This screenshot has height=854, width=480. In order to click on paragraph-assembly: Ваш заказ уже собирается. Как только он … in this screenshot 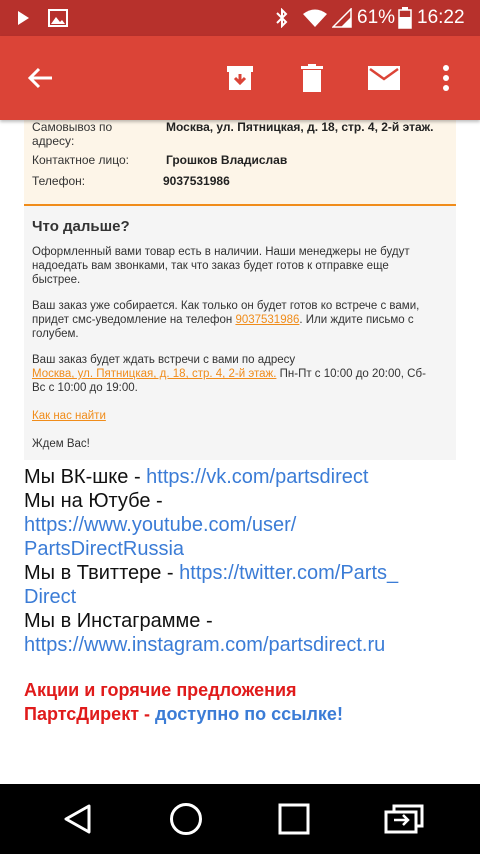, I will do `click(226, 320)`.